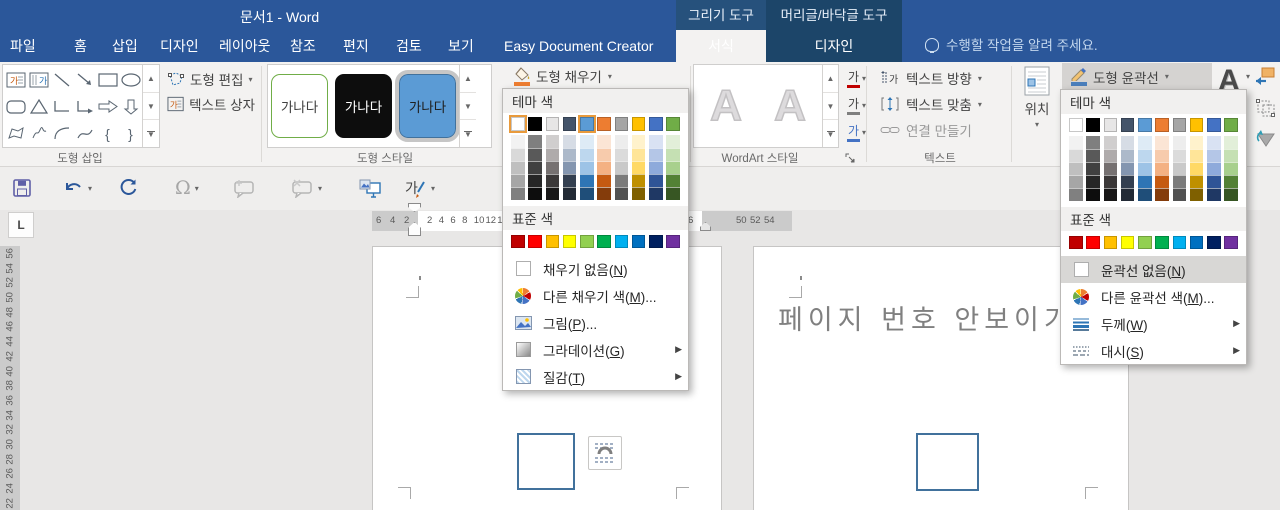 The width and height of the screenshot is (1280, 510). Describe the element at coordinates (61, 106) in the screenshot. I see `shape-elbow` at that location.